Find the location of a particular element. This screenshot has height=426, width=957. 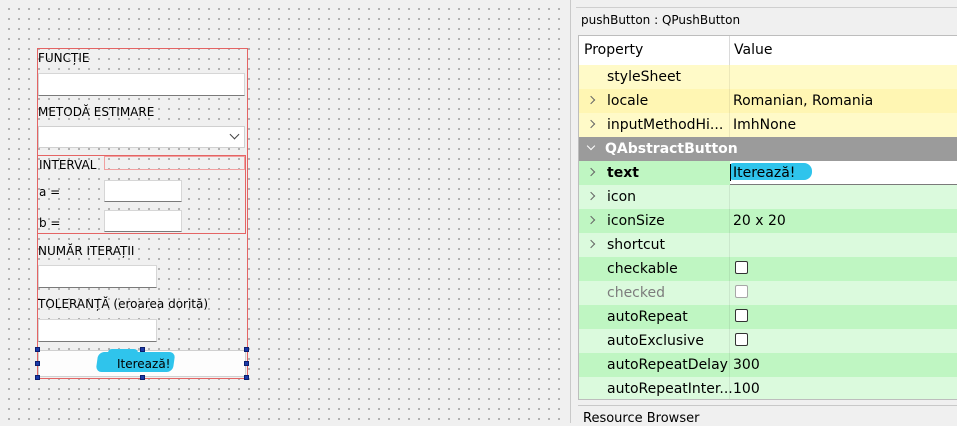

function-input is located at coordinates (141, 84).